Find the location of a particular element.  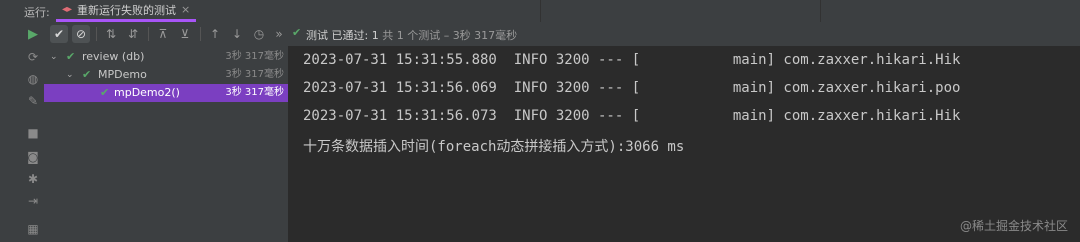

test-runner-toolbar: ✔ ⊘ ⇅ ⇵ ⊼ ⊻ ↑ ↓ ◷ » is located at coordinates (166, 34).